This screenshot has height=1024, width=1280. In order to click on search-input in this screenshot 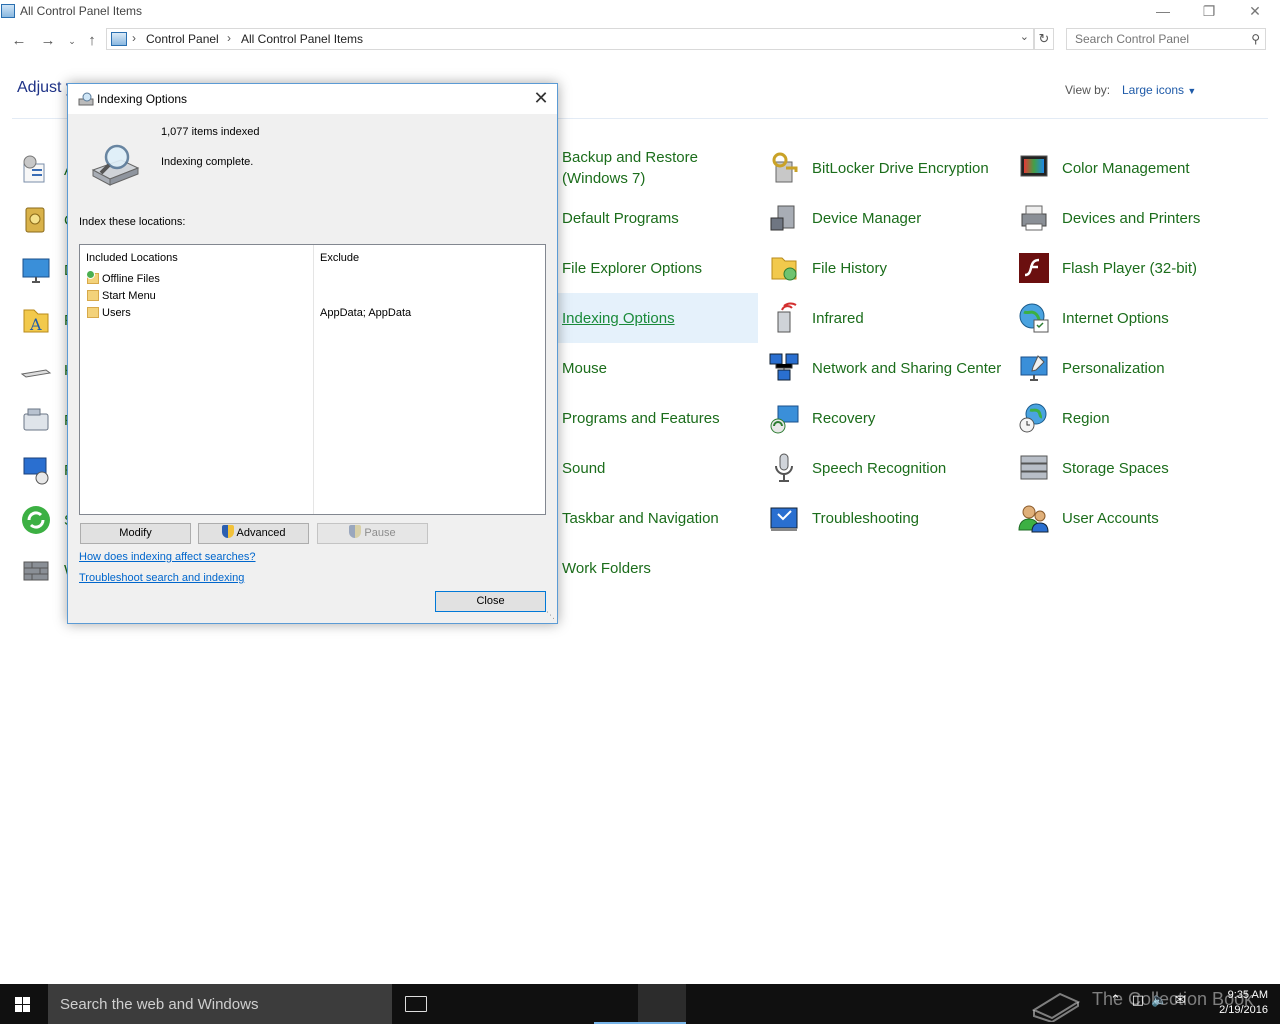, I will do `click(1155, 39)`.